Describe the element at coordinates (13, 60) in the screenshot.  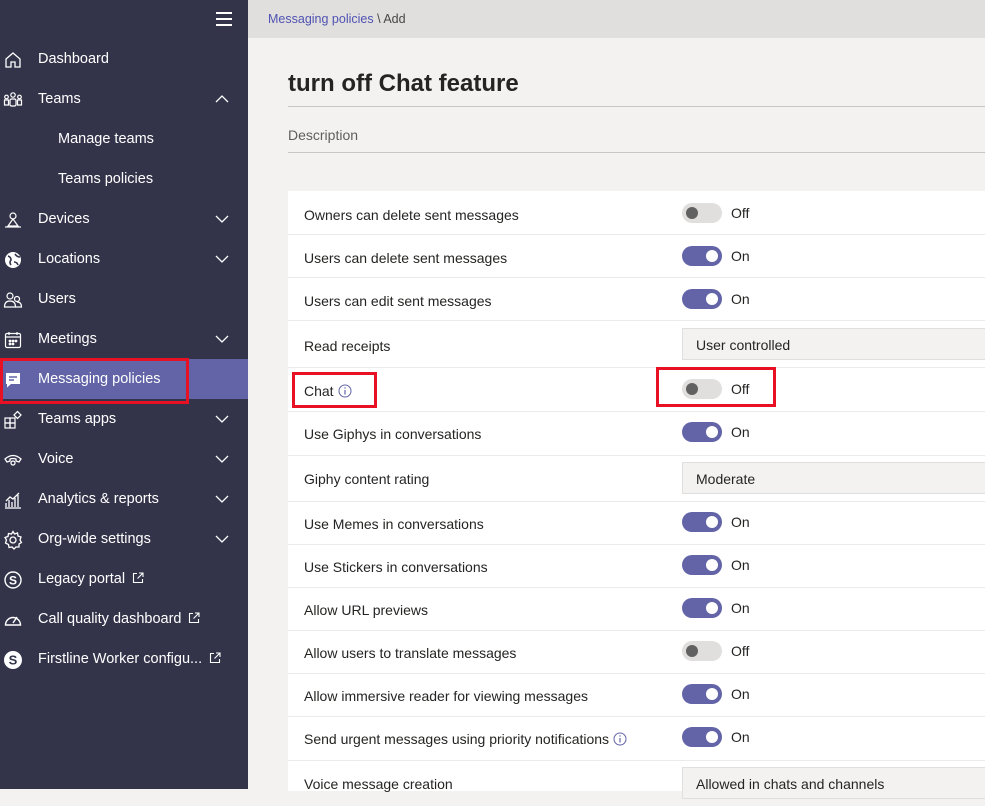
I see `home-icon` at that location.